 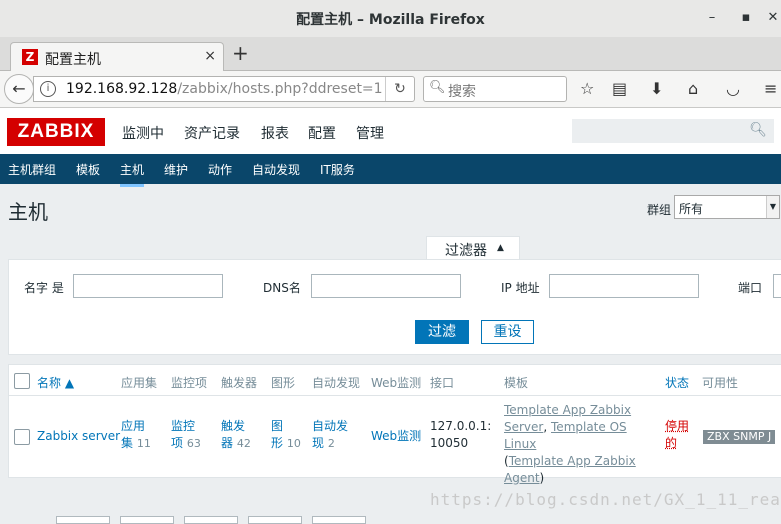 I want to click on window-titlebar: 配置主机 – Mozilla Firefox – ▪ ✕, so click(x=390, y=19).